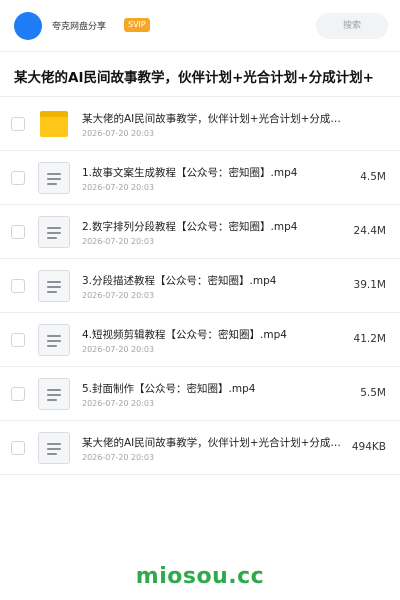 This screenshot has width=400, height=600. What do you see at coordinates (137, 25) in the screenshot?
I see `svip-badge: SVIP` at bounding box center [137, 25].